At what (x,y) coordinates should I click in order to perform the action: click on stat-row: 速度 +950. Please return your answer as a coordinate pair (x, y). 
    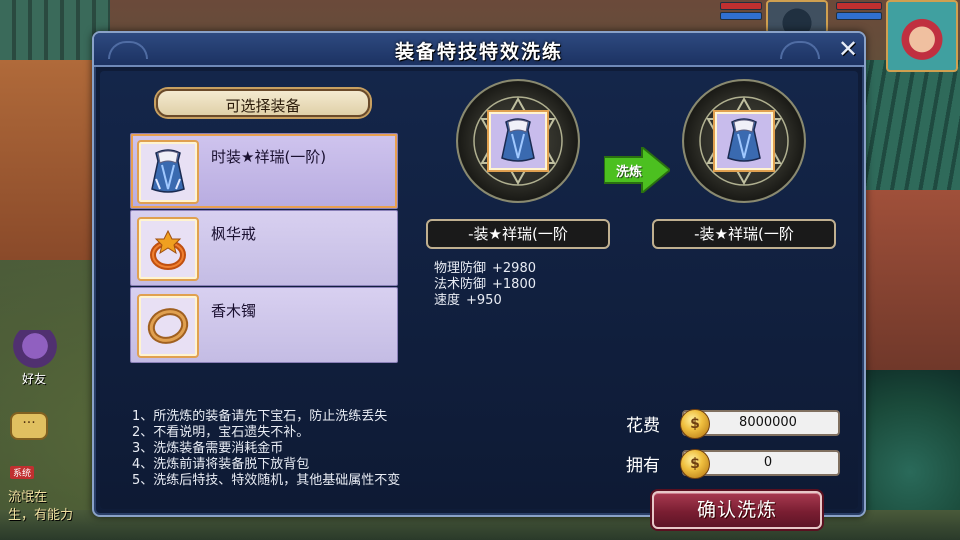
    Looking at the image, I should click on (485, 301).